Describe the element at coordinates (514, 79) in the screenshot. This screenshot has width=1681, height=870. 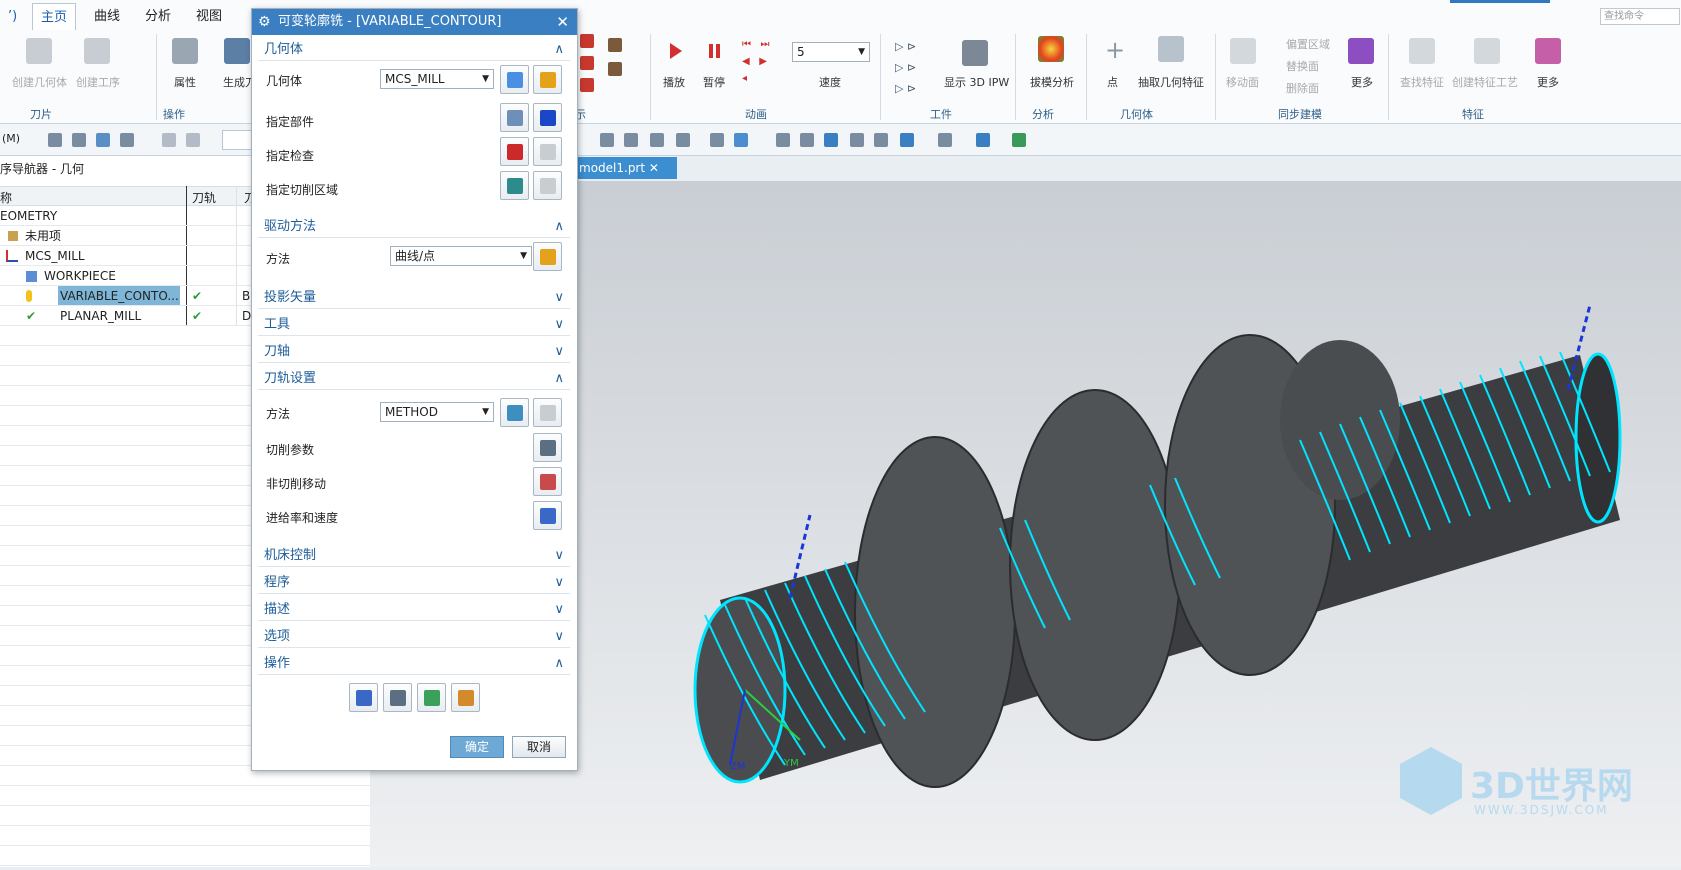
I see `new-geometry-button` at that location.